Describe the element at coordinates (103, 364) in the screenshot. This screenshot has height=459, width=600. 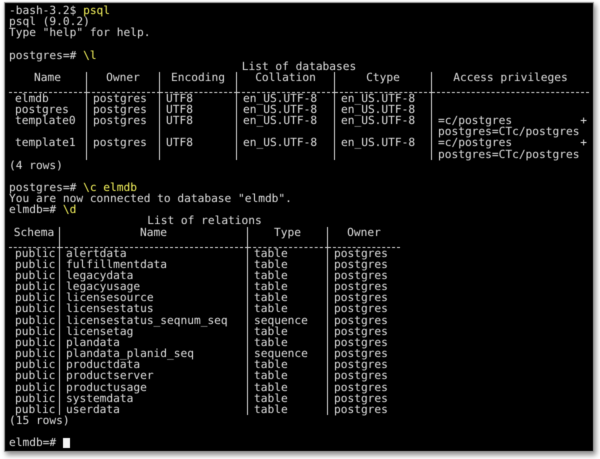
I see `table-cell-text: productdata` at that location.